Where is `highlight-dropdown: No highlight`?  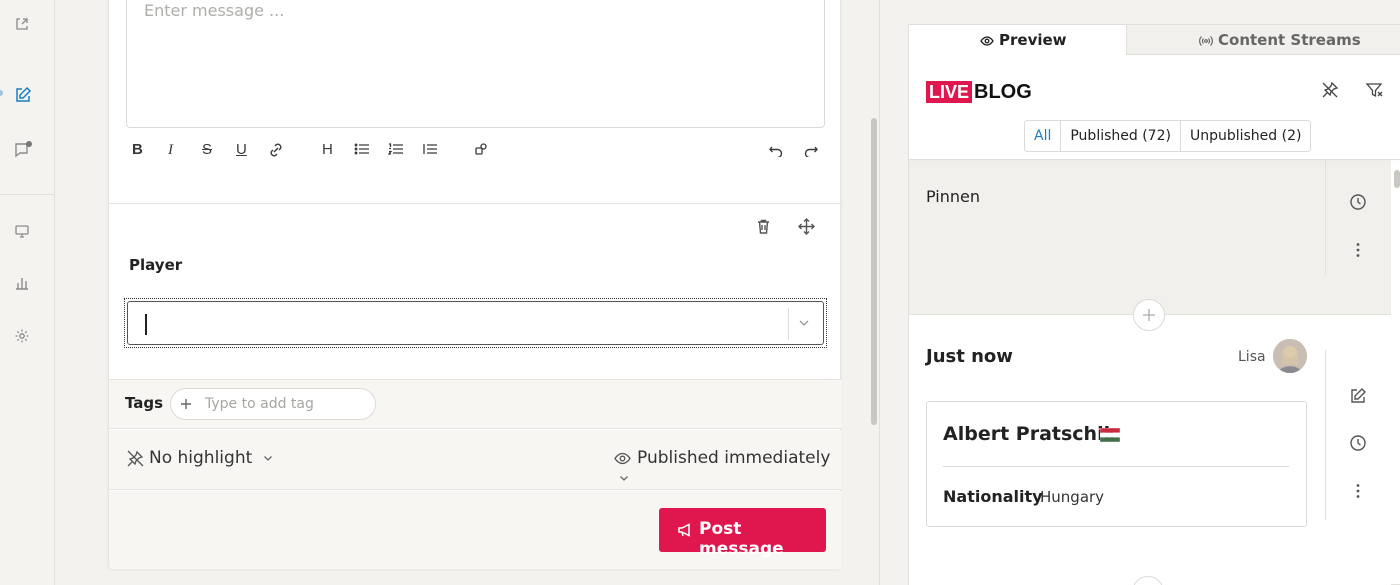
highlight-dropdown: No highlight is located at coordinates (200, 458).